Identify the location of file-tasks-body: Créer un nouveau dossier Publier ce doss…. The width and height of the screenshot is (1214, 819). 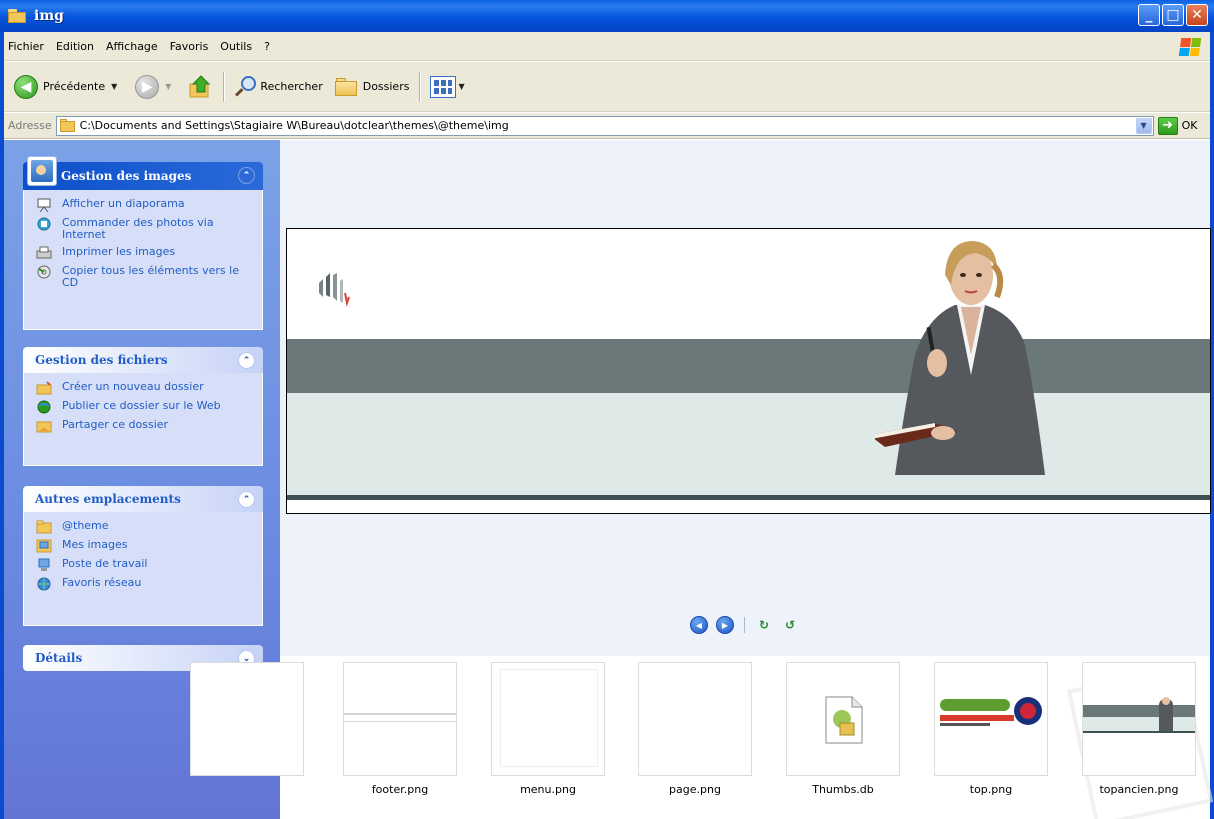
(143, 419).